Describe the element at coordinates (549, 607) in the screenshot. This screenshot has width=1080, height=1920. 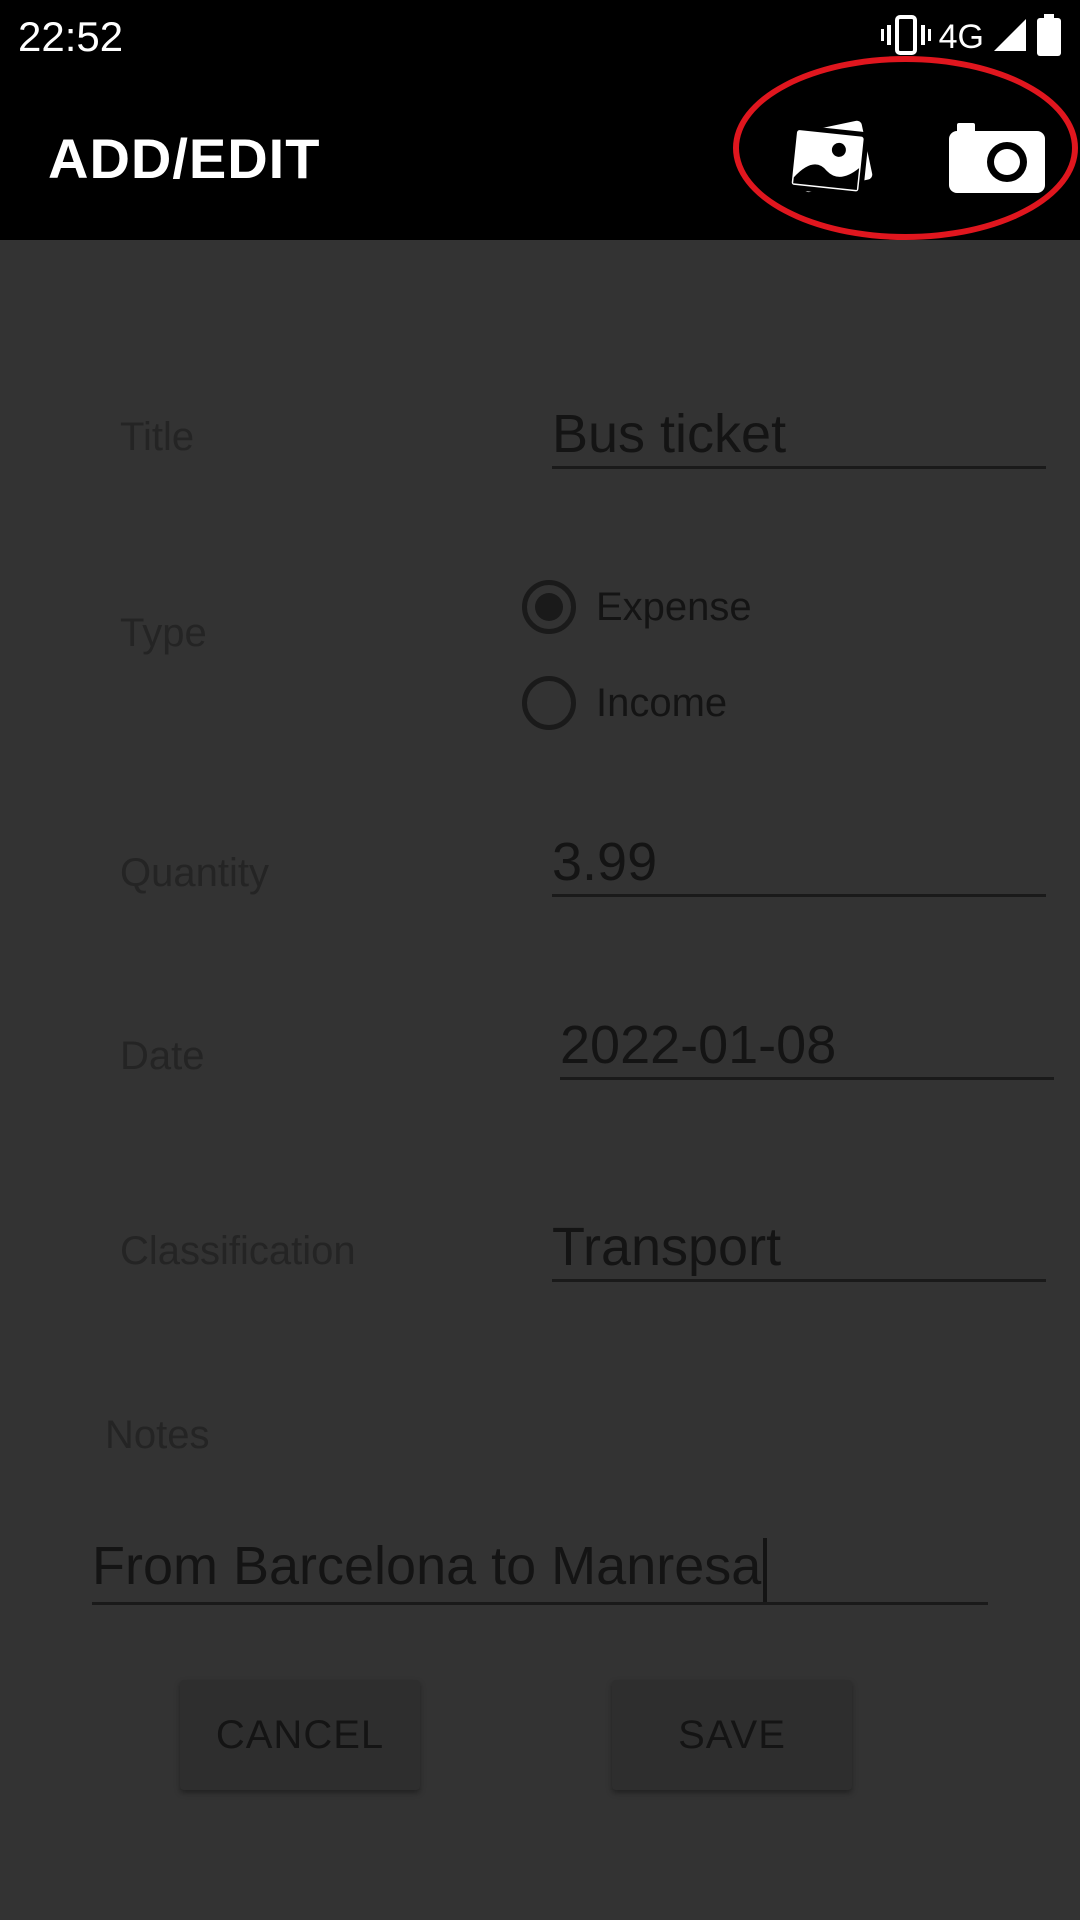
I see `radio-expense-indicator` at that location.